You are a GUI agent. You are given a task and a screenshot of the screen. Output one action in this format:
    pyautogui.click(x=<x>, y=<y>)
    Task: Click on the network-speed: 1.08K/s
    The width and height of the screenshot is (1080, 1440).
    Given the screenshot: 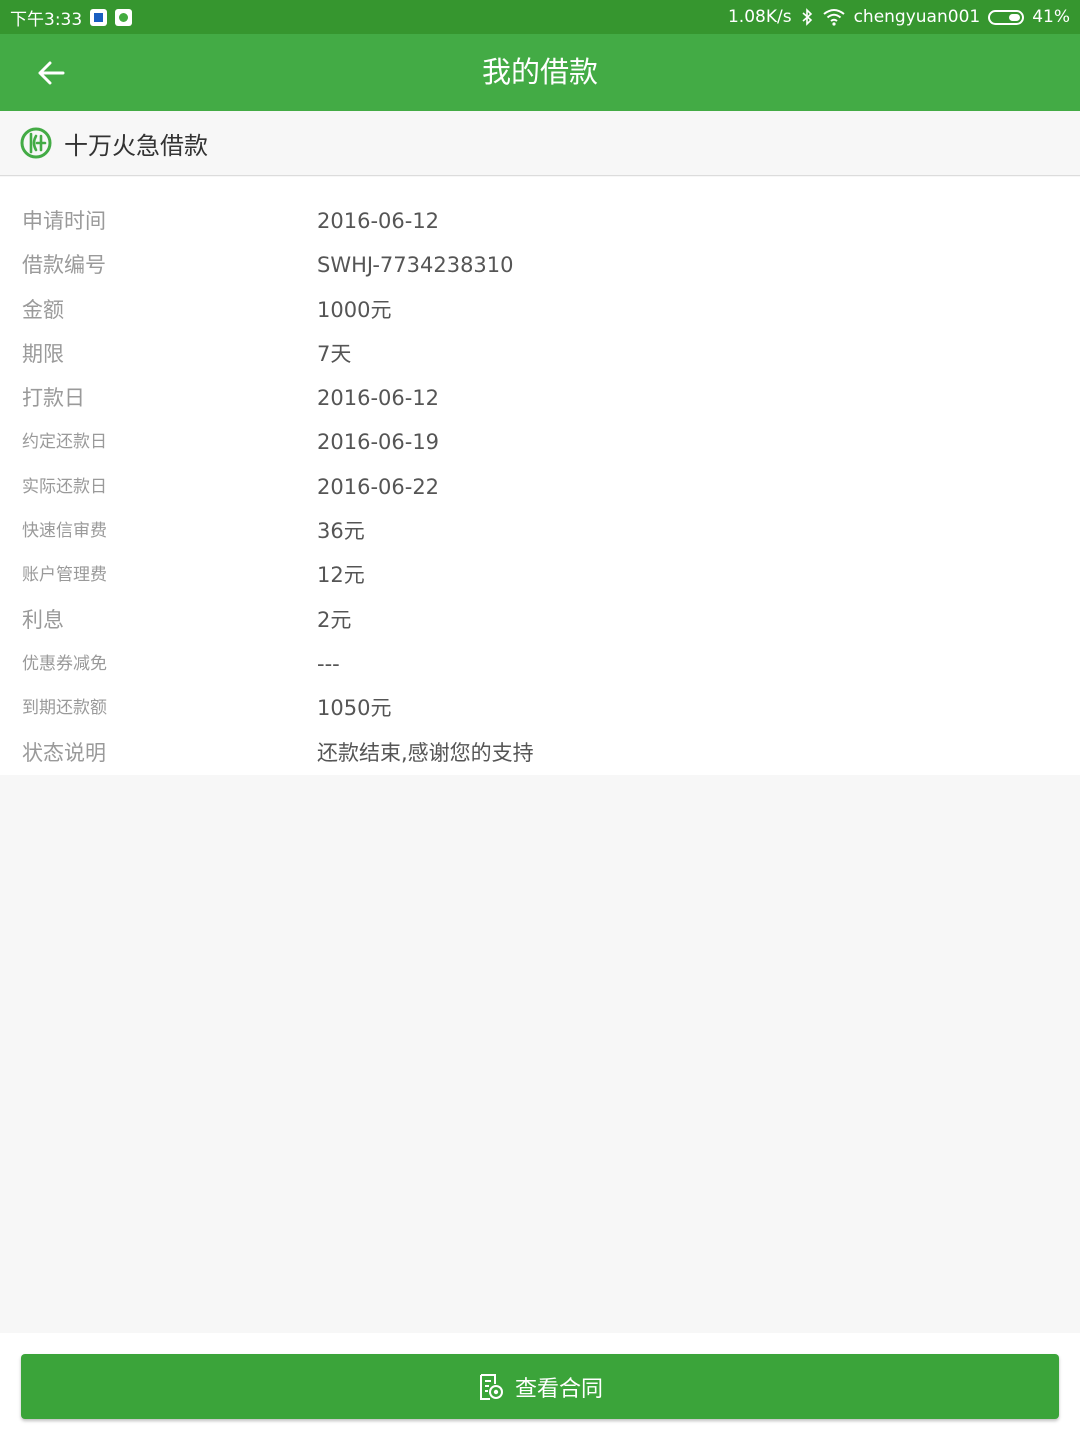 What is the action you would take?
    pyautogui.click(x=759, y=17)
    